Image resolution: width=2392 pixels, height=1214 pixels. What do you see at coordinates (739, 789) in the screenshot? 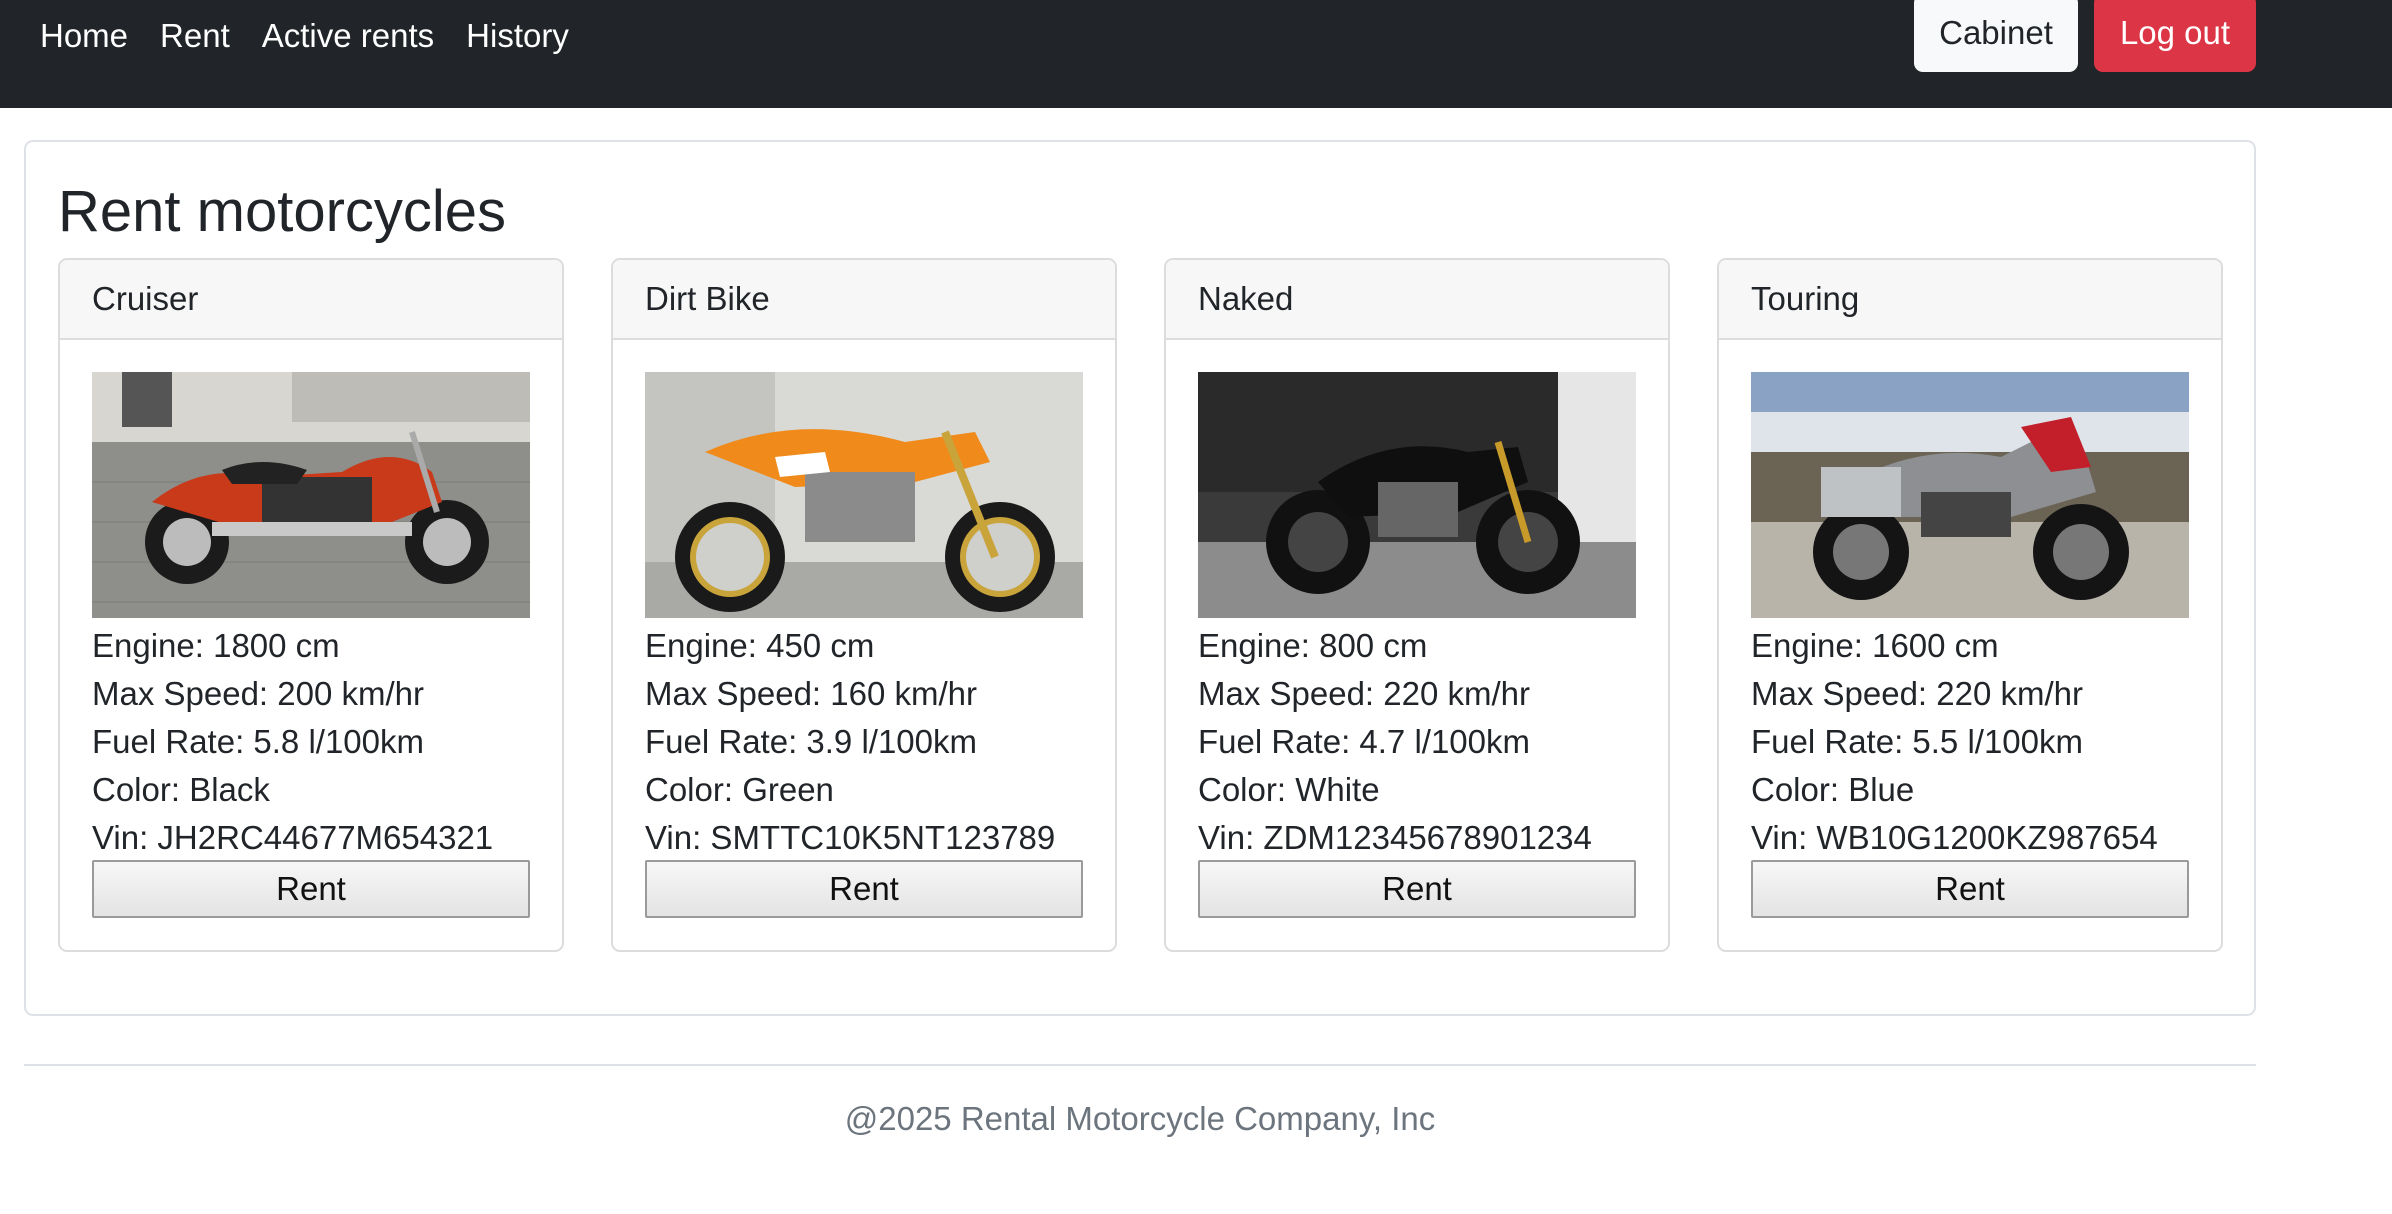
I see `spec-color: Color: Green` at bounding box center [739, 789].